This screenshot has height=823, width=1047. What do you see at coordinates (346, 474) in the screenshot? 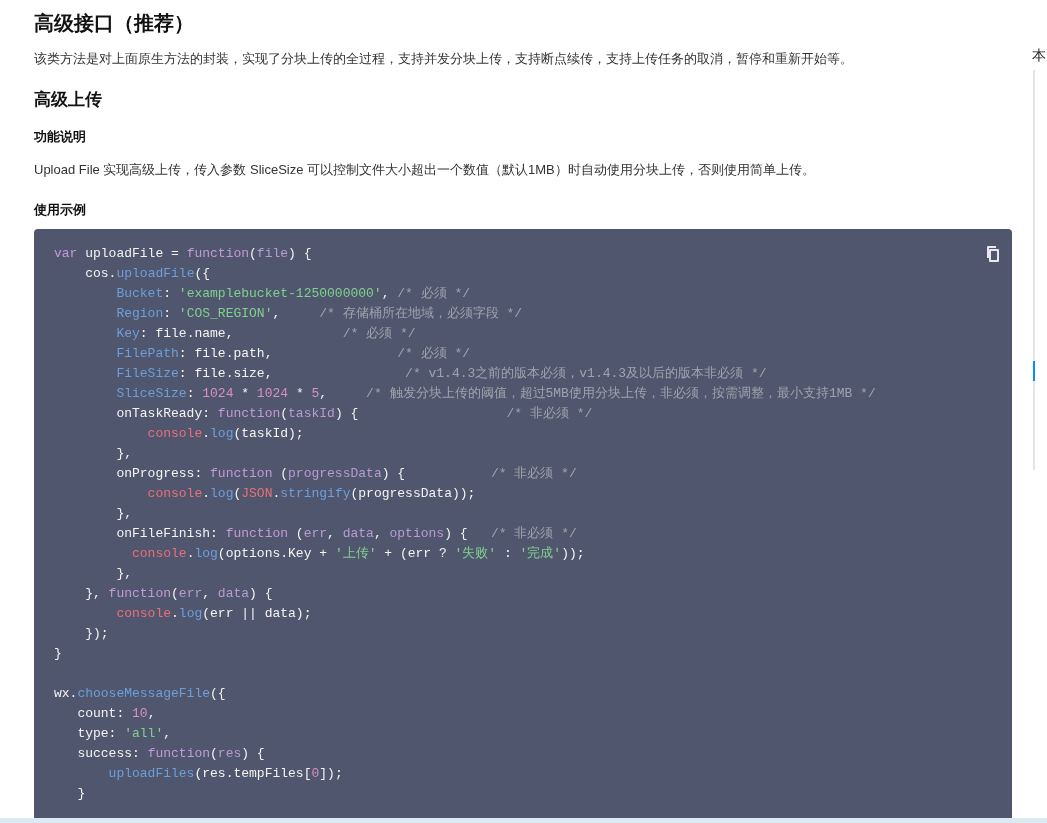
I see `code-line: onProgress: function (progressData) { /* 非必须 */` at bounding box center [346, 474].